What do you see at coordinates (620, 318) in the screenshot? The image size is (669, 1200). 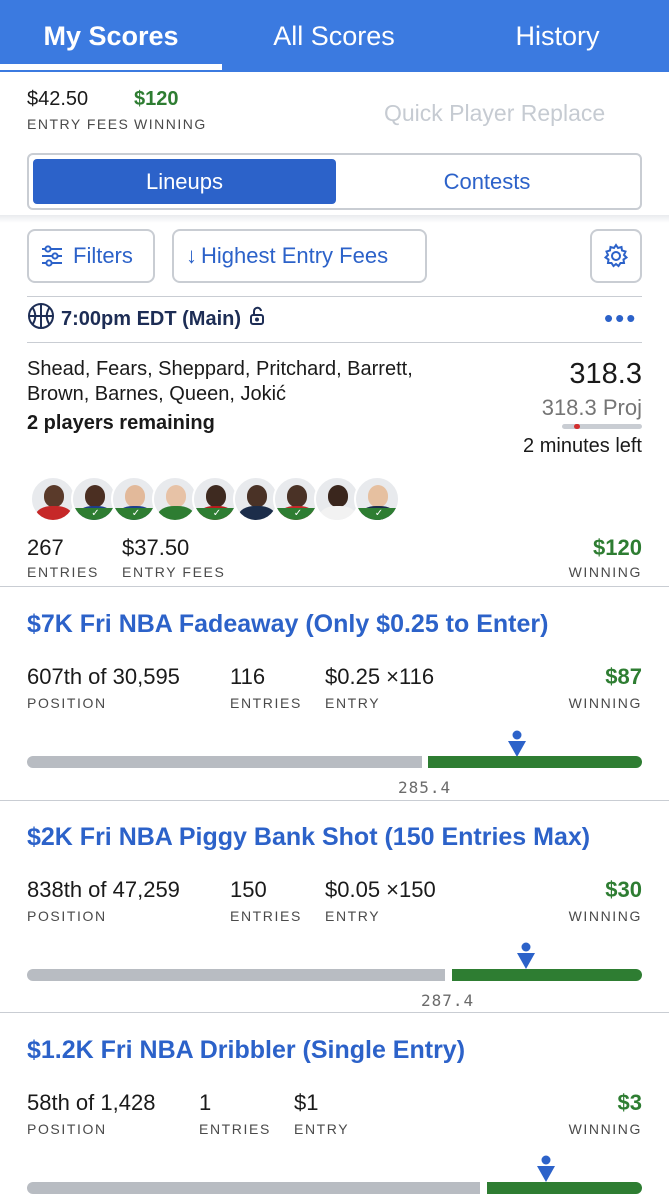 I see `more-options-icon: •••` at bounding box center [620, 318].